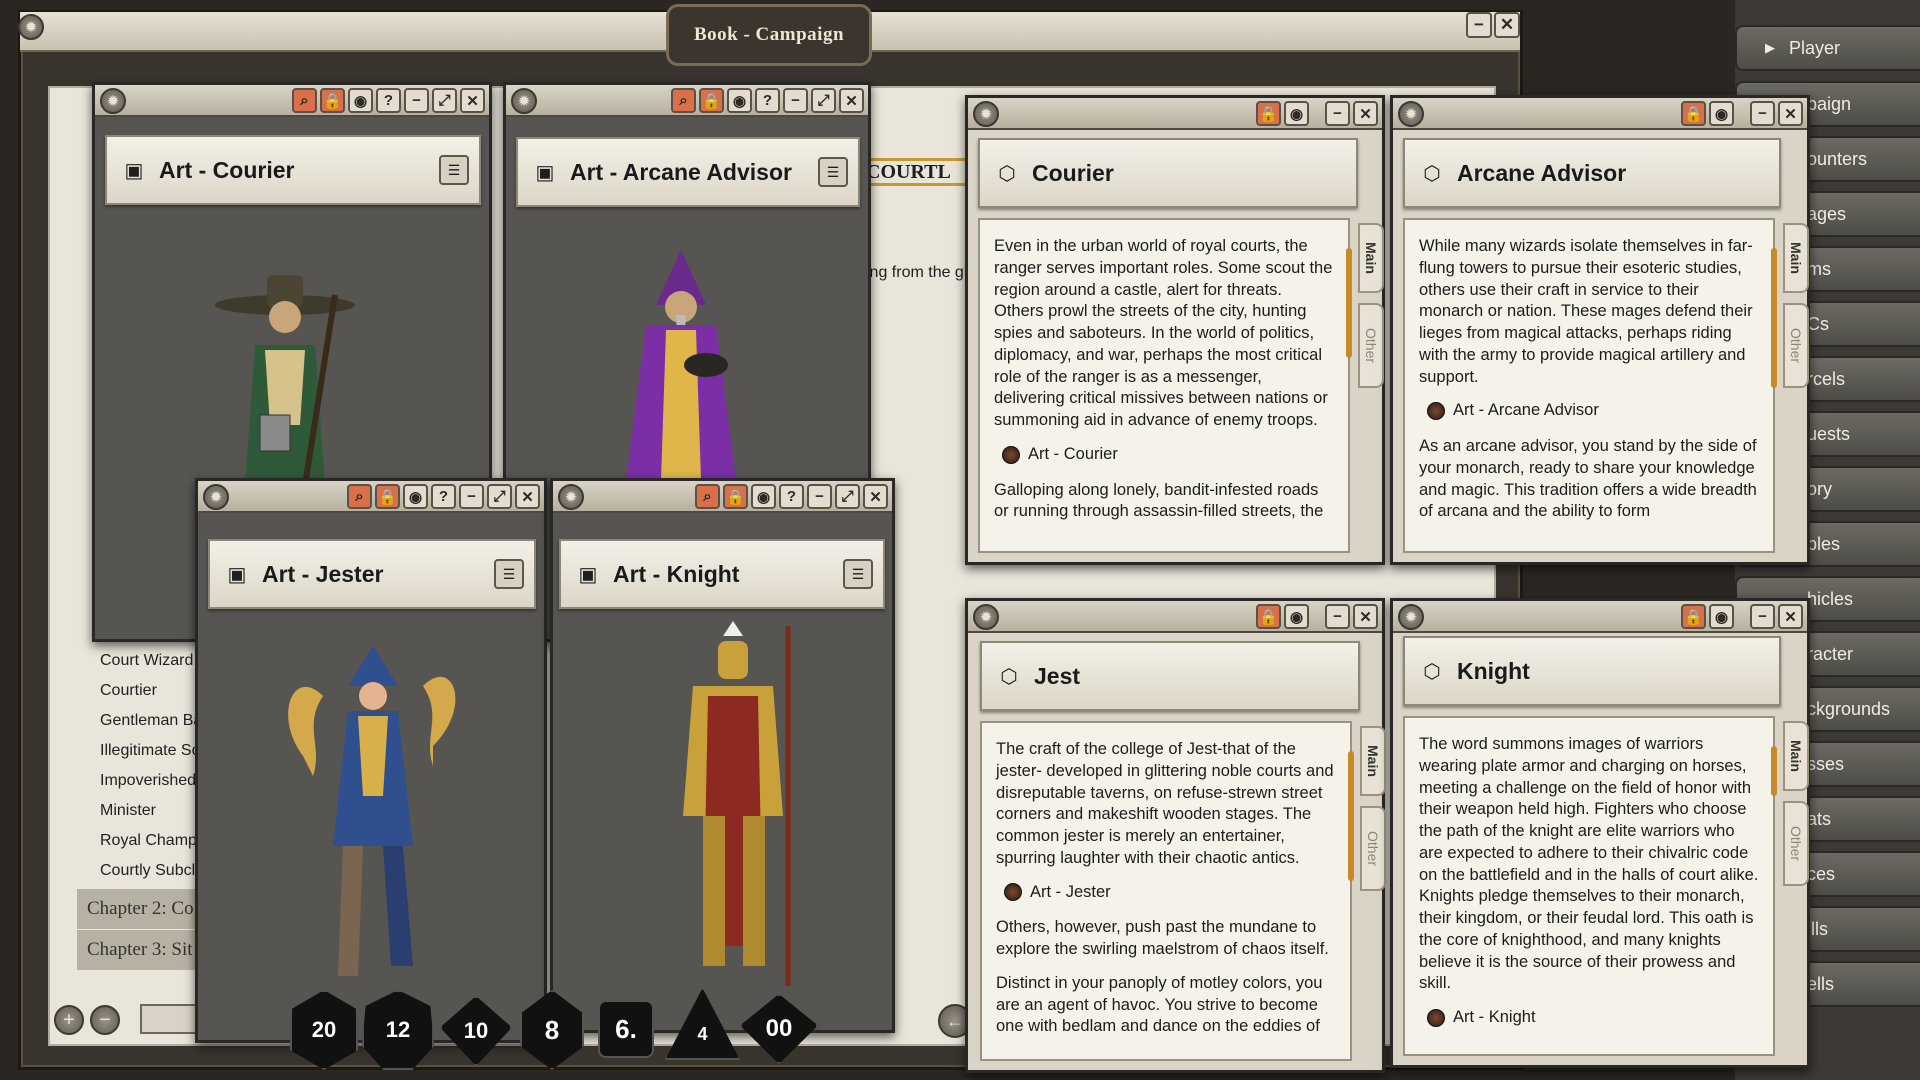 This screenshot has height=1080, width=1920. I want to click on art-link: Art - Arcane Advisor, so click(1593, 411).